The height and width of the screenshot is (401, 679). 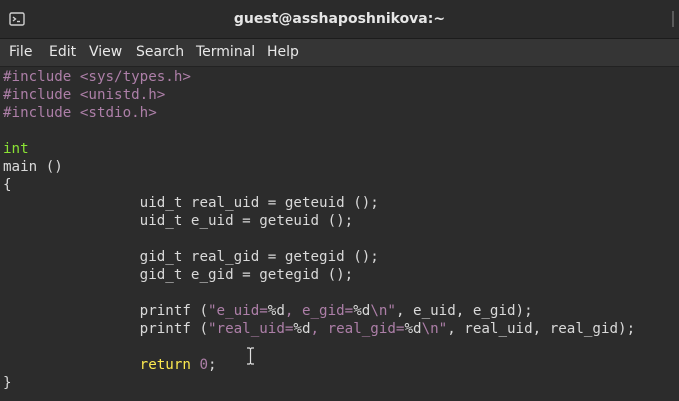 I want to click on window-edge, so click(x=675, y=19).